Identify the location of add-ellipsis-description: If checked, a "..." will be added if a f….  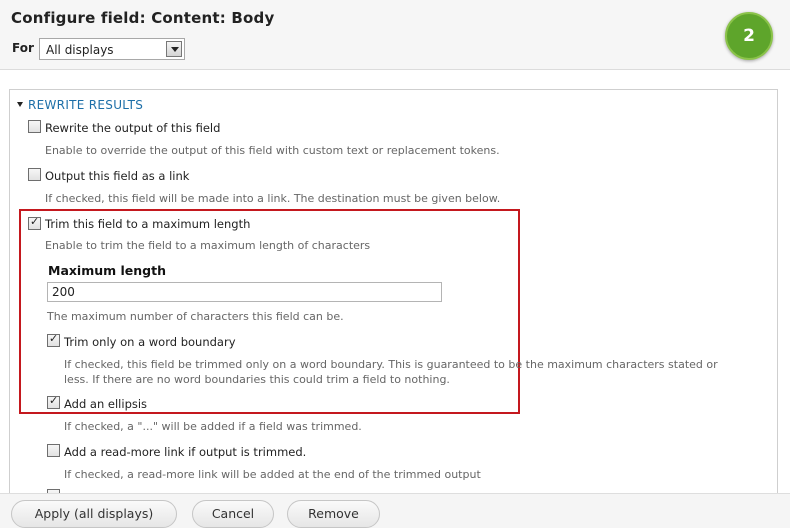
(213, 426).